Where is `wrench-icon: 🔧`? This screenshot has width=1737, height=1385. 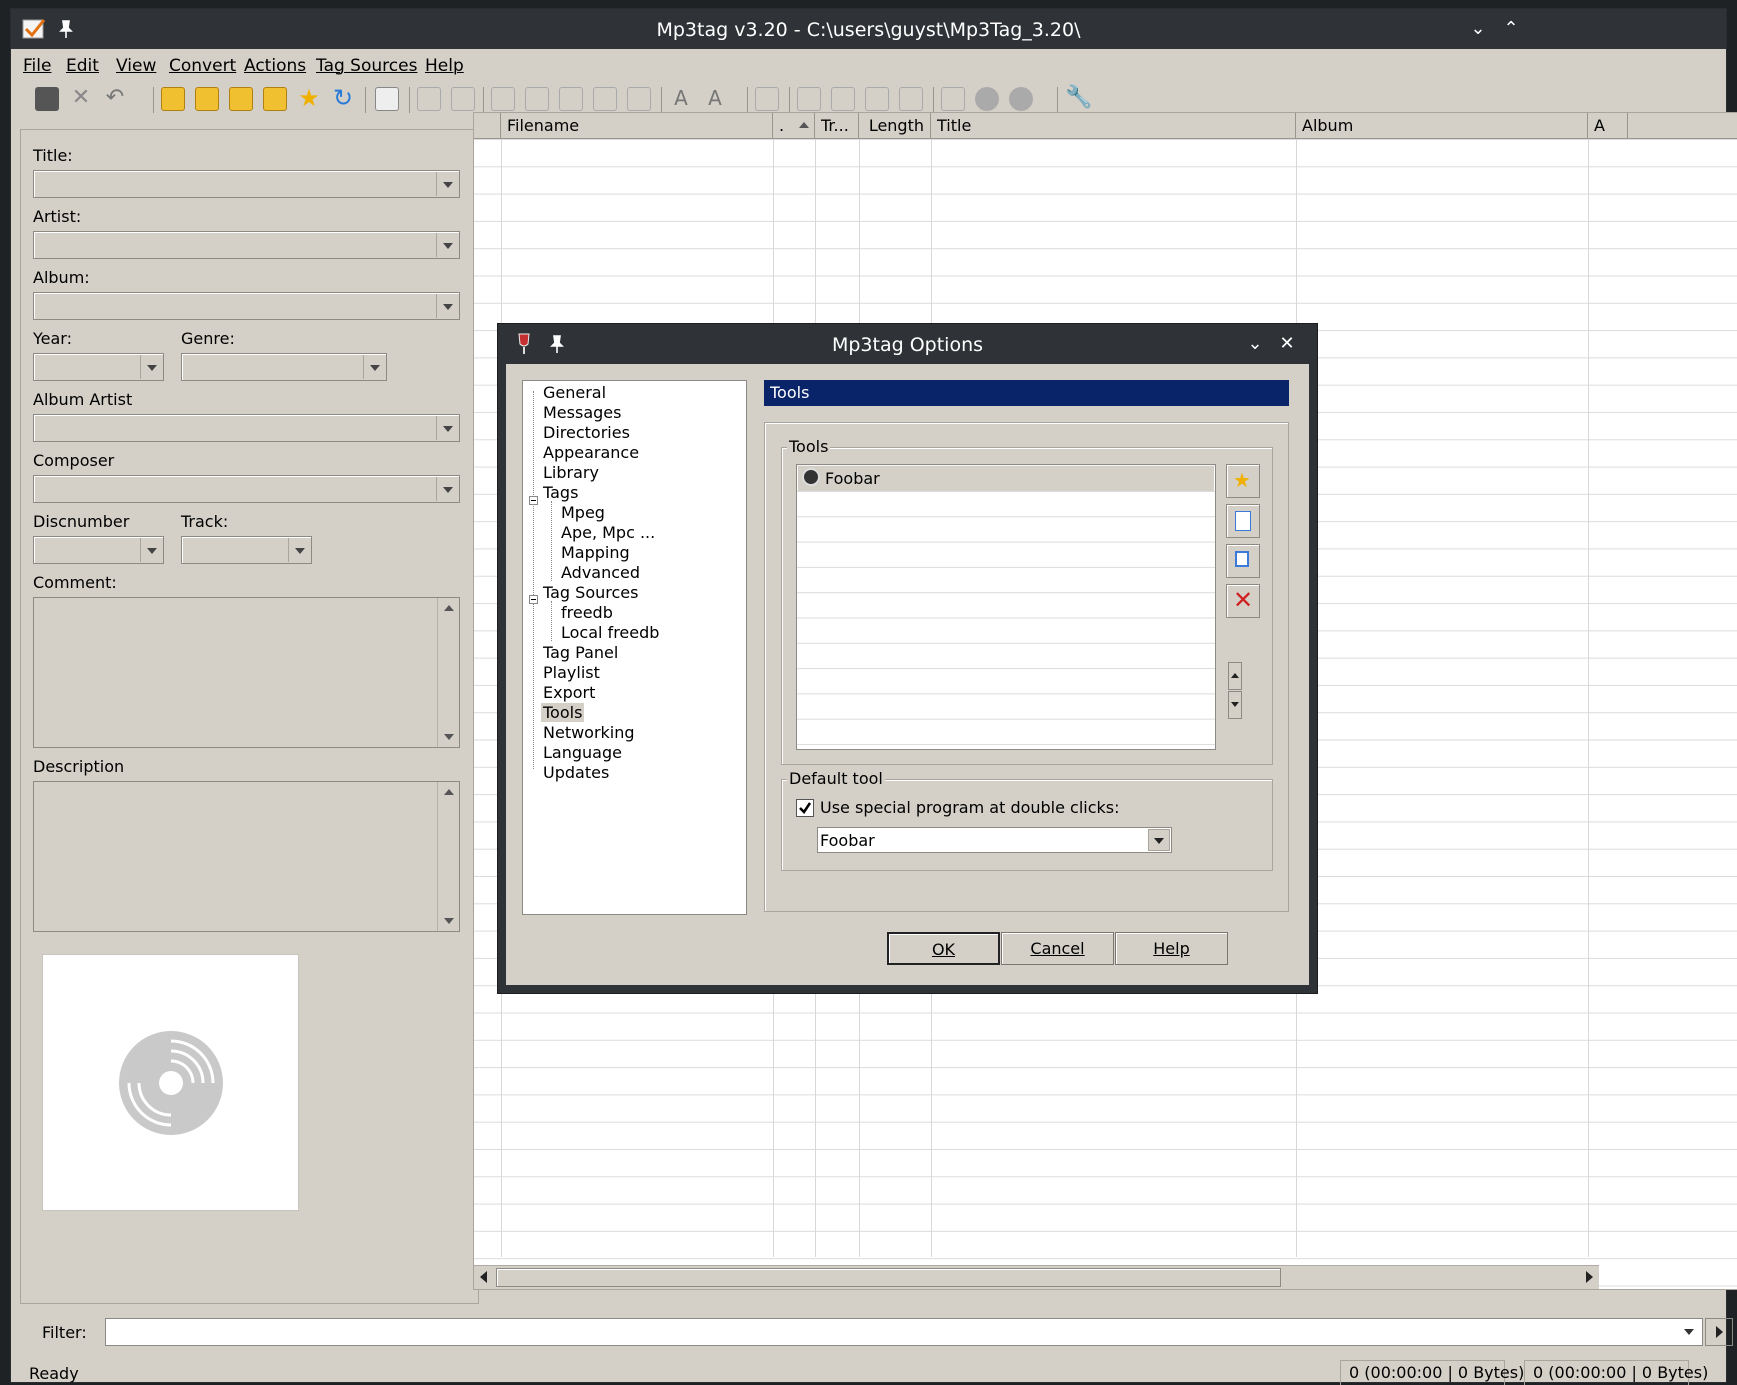
wrench-icon: 🔧 is located at coordinates (1078, 99).